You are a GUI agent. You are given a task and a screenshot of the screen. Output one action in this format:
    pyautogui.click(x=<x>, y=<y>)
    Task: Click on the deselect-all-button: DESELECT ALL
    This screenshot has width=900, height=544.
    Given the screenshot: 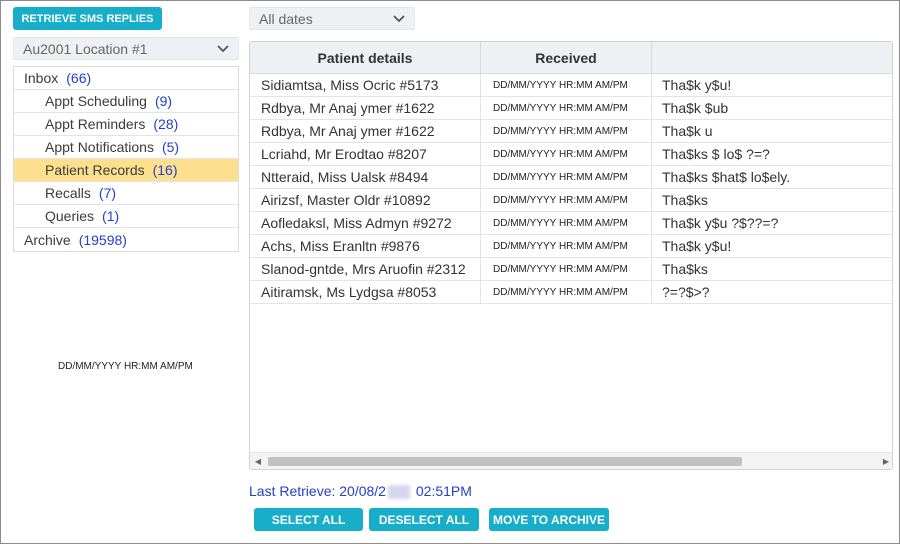 What is the action you would take?
    pyautogui.click(x=424, y=519)
    